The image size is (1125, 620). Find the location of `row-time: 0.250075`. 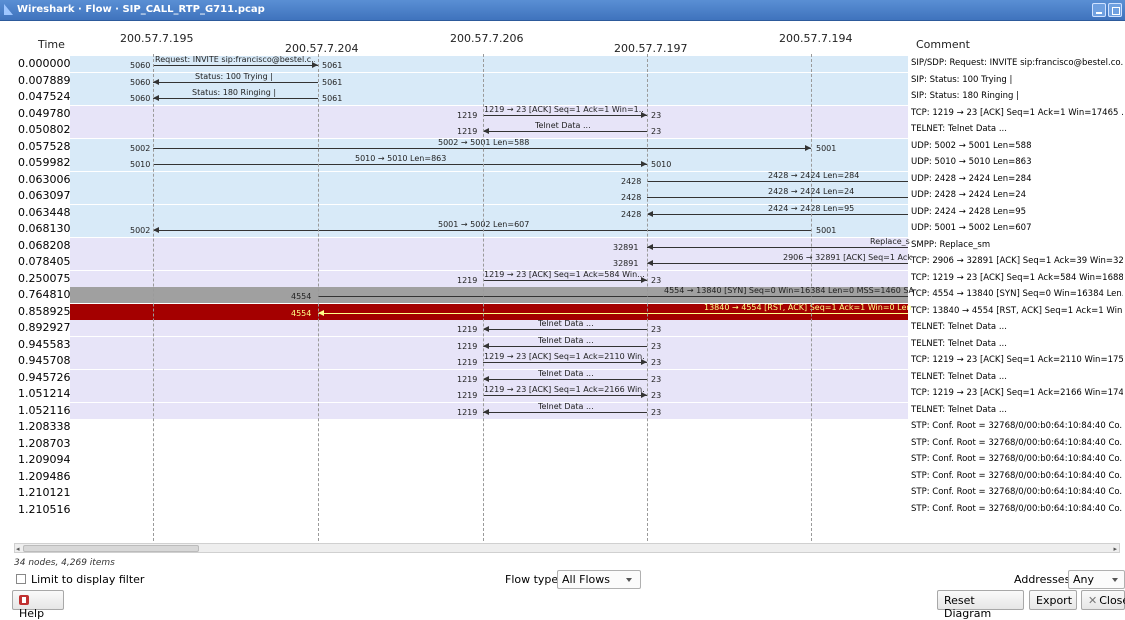

row-time: 0.250075 is located at coordinates (44, 278).